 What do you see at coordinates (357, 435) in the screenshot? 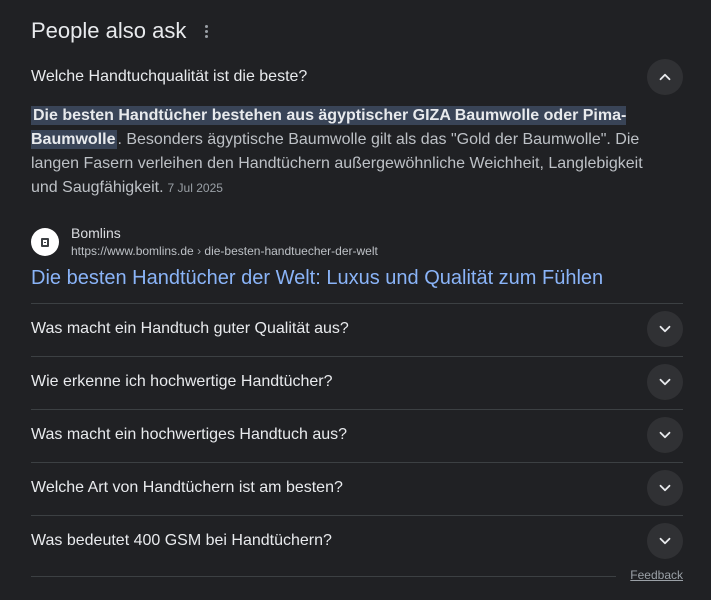
I see `question-row: Was macht ein hochwertiges Handtuch aus?` at bounding box center [357, 435].